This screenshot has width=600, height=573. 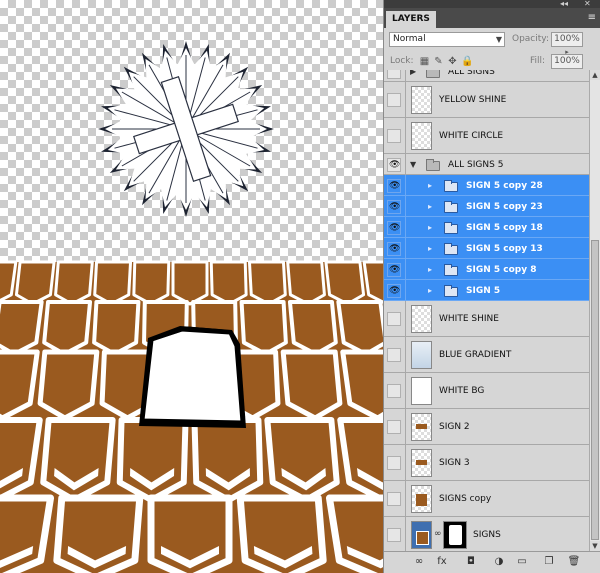 I want to click on close-panel-button: ✕, so click(x=587, y=4).